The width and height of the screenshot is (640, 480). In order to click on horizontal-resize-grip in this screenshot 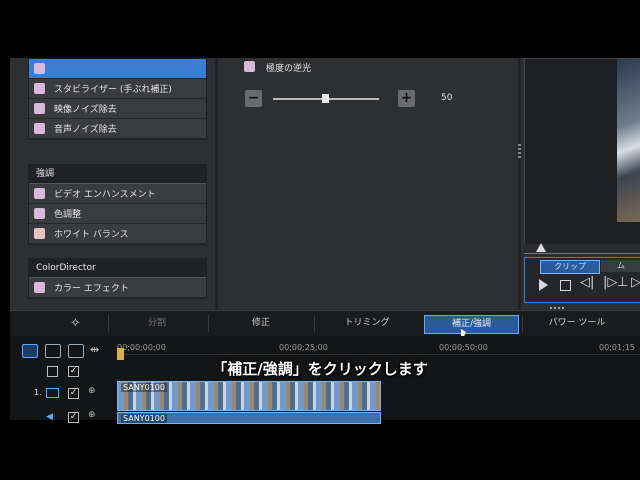, I will do `click(557, 308)`.